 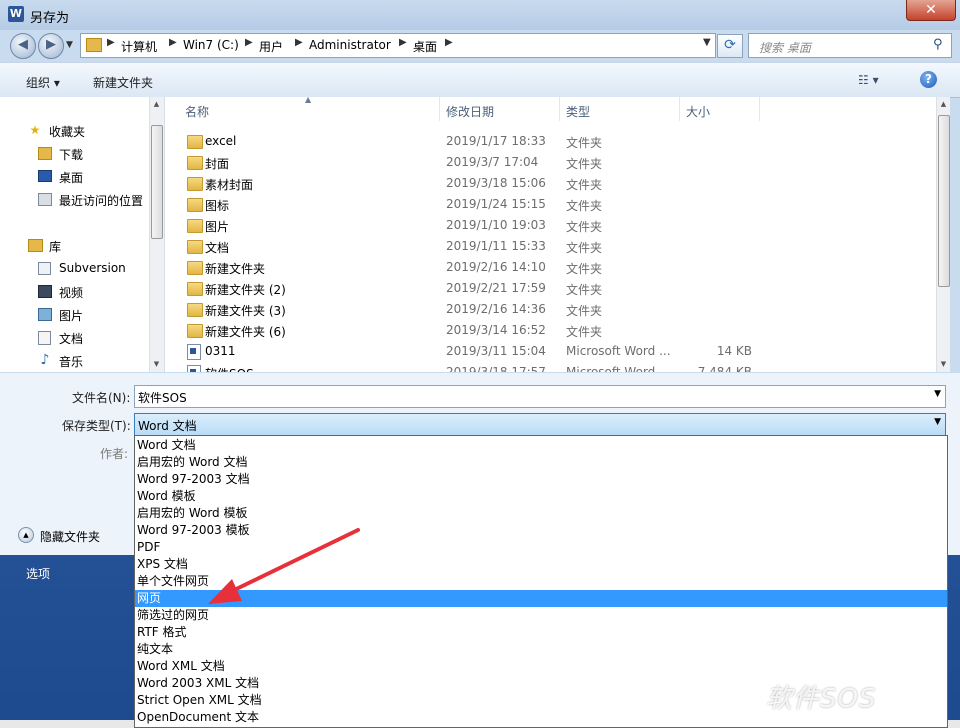 What do you see at coordinates (707, 42) in the screenshot?
I see `address-dropdown-icon: ▼` at bounding box center [707, 42].